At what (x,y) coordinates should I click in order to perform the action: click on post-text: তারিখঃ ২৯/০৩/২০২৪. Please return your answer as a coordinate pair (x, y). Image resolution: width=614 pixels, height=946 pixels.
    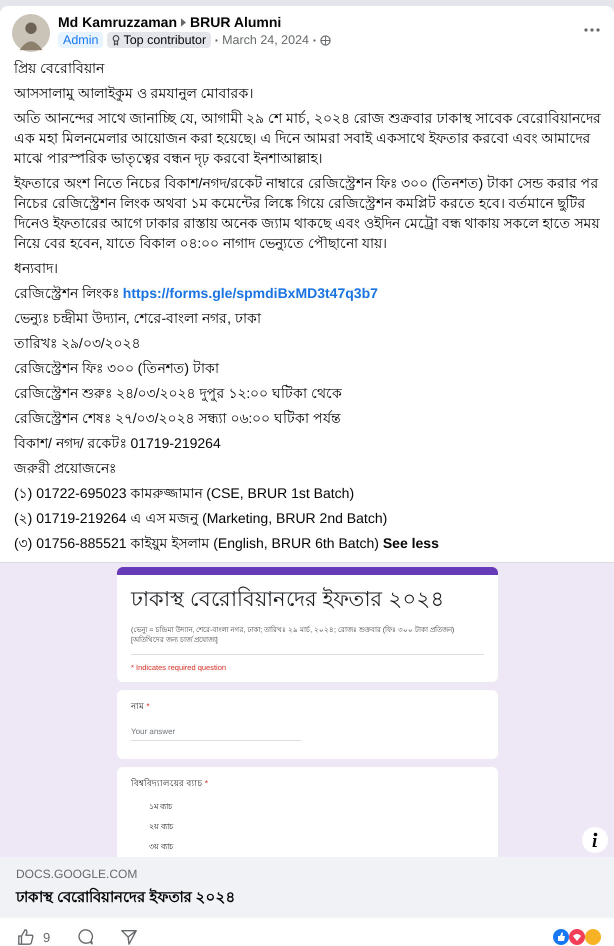
    Looking at the image, I should click on (78, 343).